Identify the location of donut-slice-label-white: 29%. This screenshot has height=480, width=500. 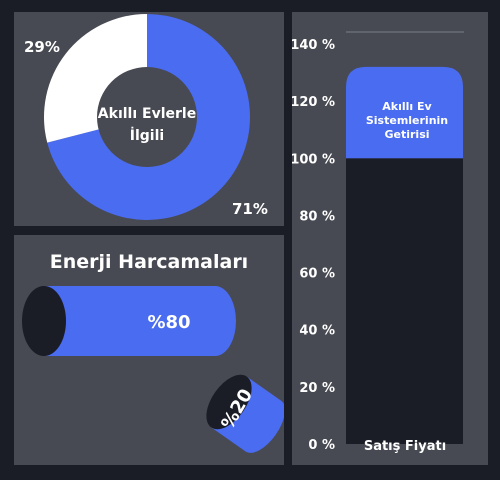
(42, 47).